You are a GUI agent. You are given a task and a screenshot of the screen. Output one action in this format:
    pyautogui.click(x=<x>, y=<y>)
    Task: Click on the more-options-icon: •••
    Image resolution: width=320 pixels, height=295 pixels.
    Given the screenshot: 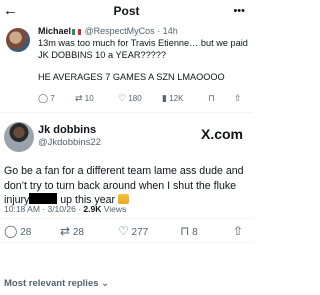 What is the action you would take?
    pyautogui.click(x=239, y=11)
    